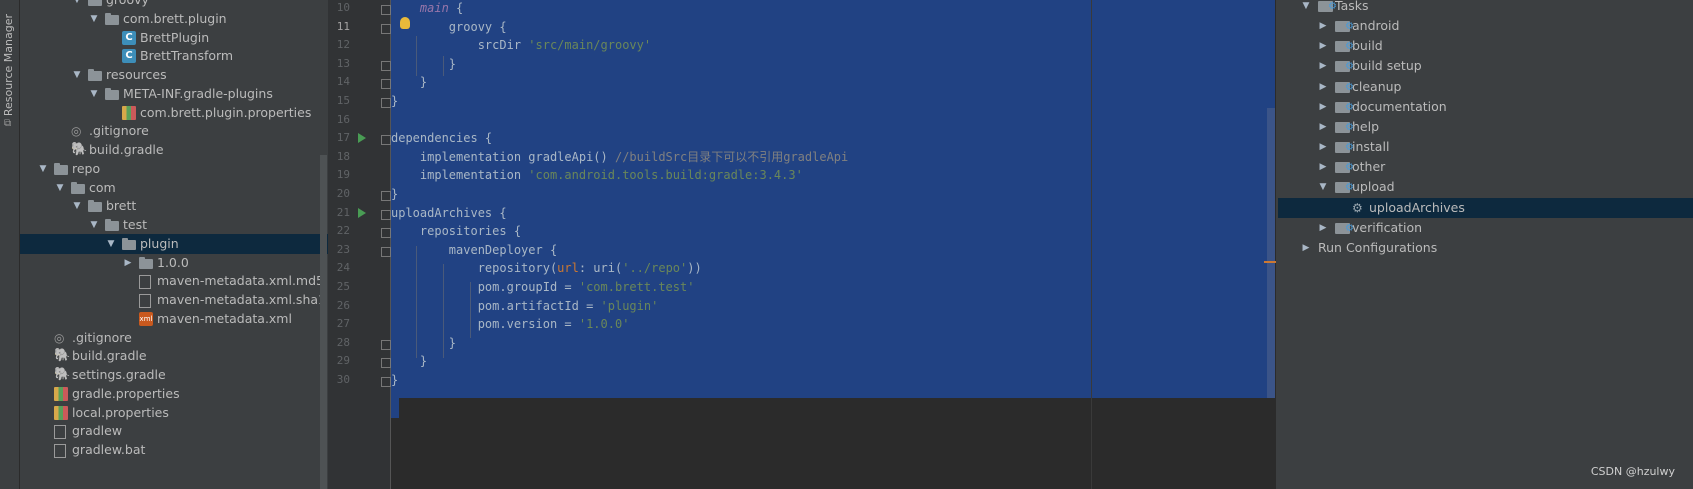 The height and width of the screenshot is (489, 1693). I want to click on gradle-task-row: ▶ build, so click(1485, 46).